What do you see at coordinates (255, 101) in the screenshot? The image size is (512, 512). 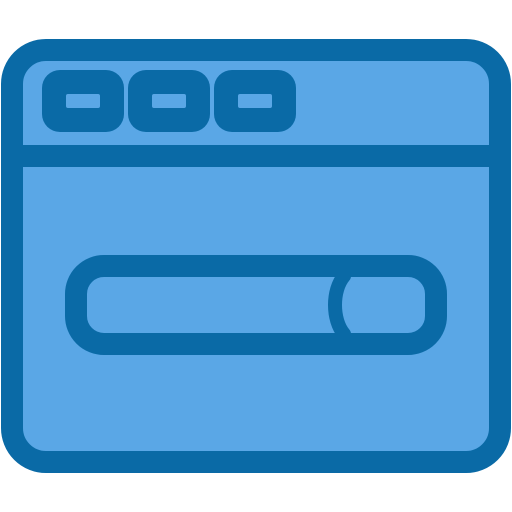 I see `window-control-3-inner` at bounding box center [255, 101].